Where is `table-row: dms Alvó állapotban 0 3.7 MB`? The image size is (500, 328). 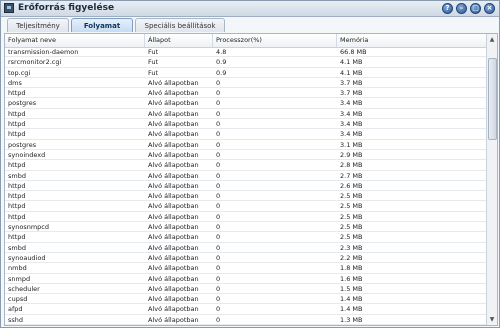
table-row: dms Alvó állapotban 0 3.7 MB is located at coordinates (246, 83).